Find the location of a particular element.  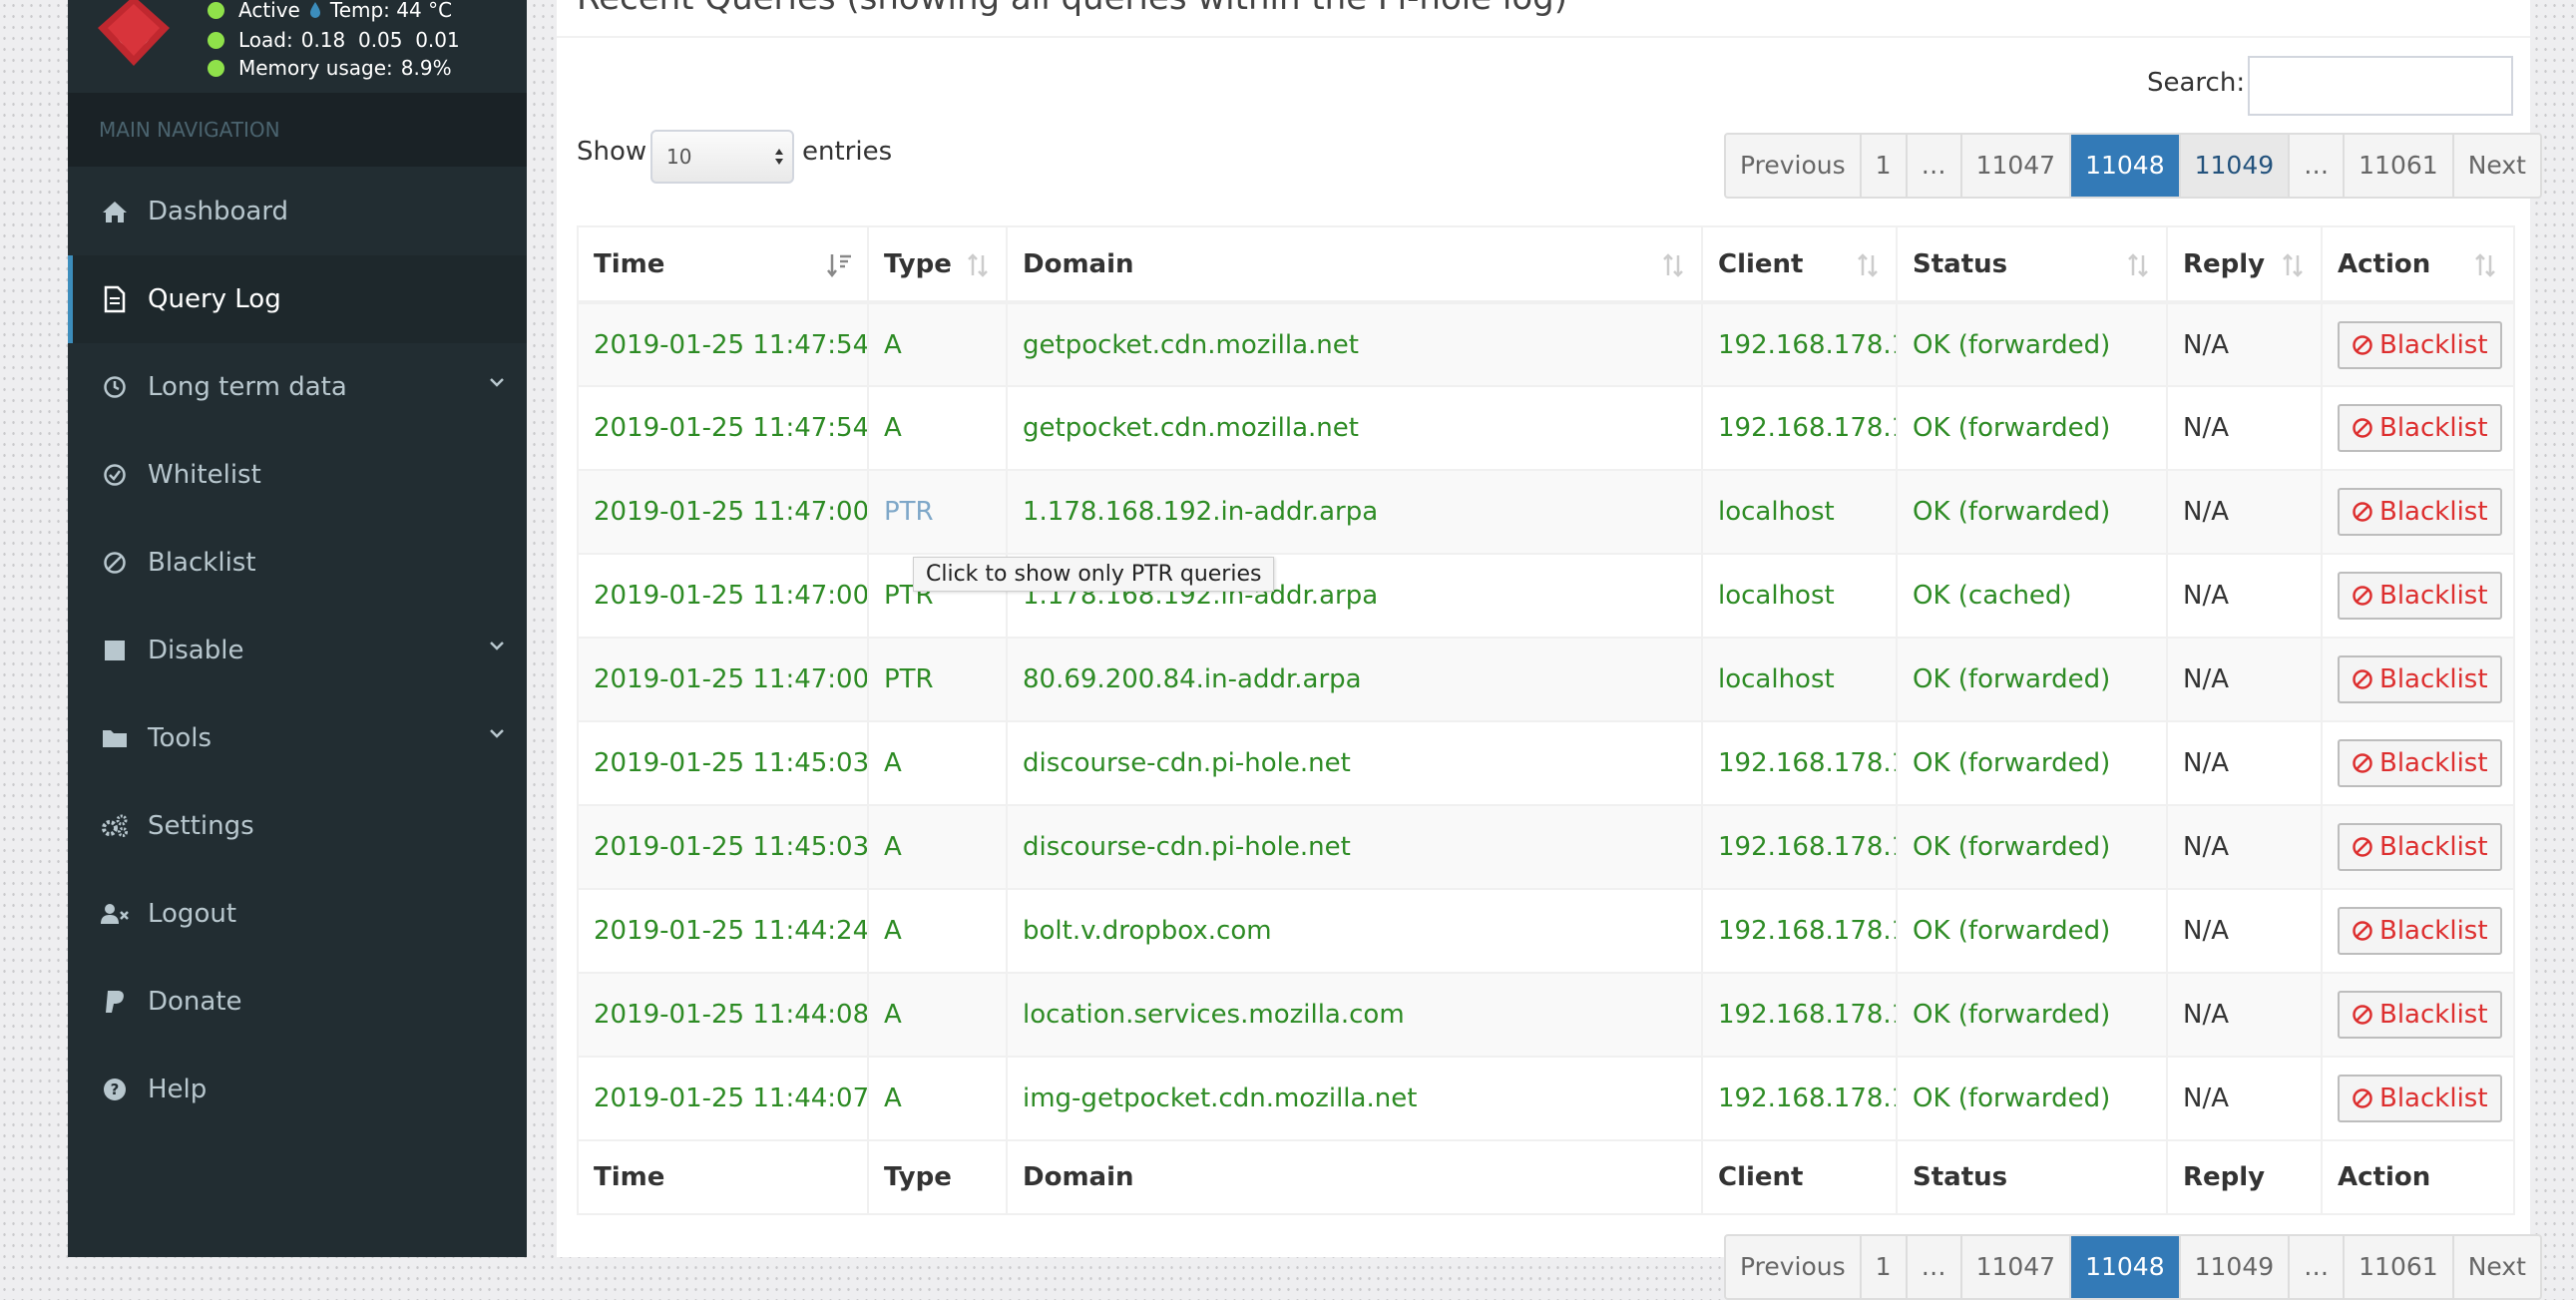

search-input is located at coordinates (2380, 86).